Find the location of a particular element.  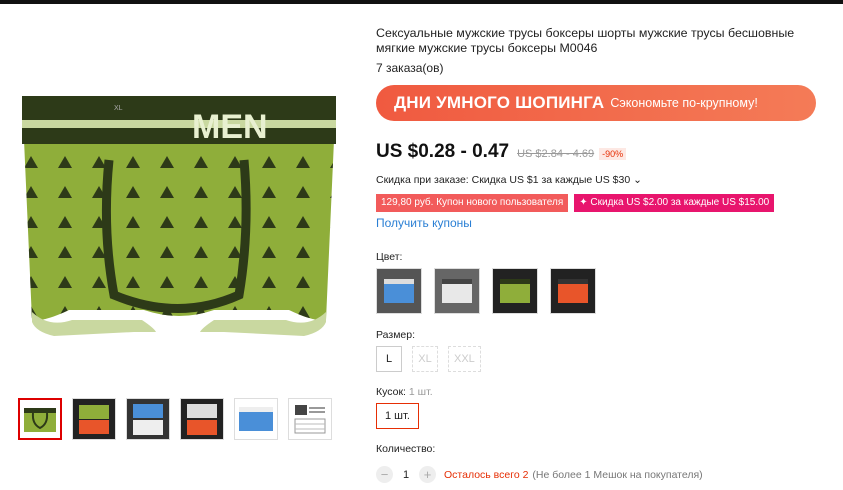

coupon-store-discount: ✦ Скидка US $2.00 за каждые US $15.00 is located at coordinates (674, 203).